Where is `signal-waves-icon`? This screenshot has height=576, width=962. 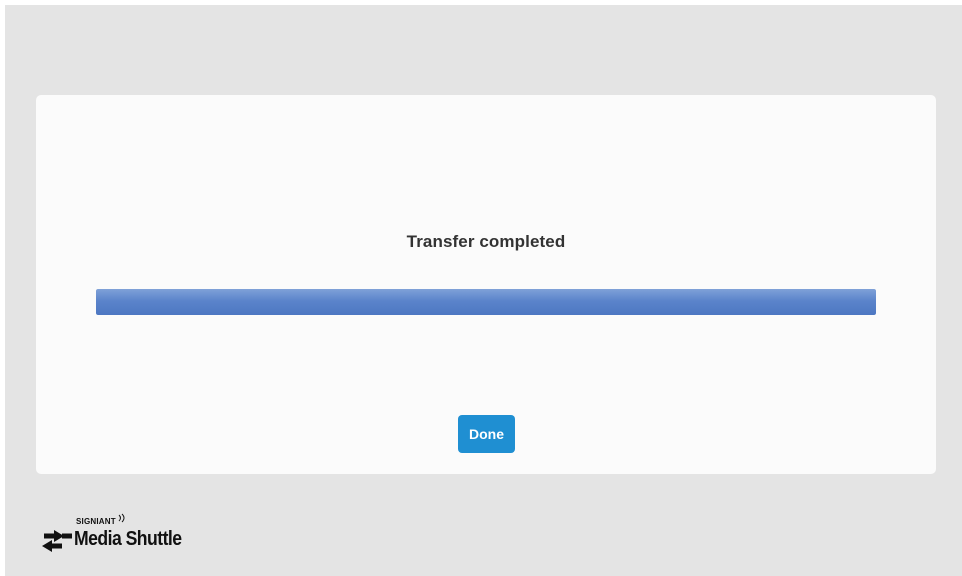
signal-waves-icon is located at coordinates (121, 518).